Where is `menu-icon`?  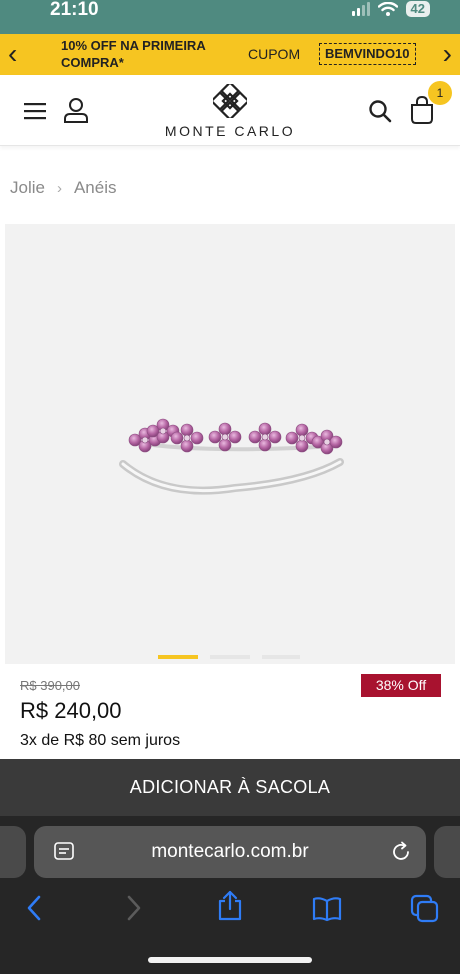 menu-icon is located at coordinates (35, 111).